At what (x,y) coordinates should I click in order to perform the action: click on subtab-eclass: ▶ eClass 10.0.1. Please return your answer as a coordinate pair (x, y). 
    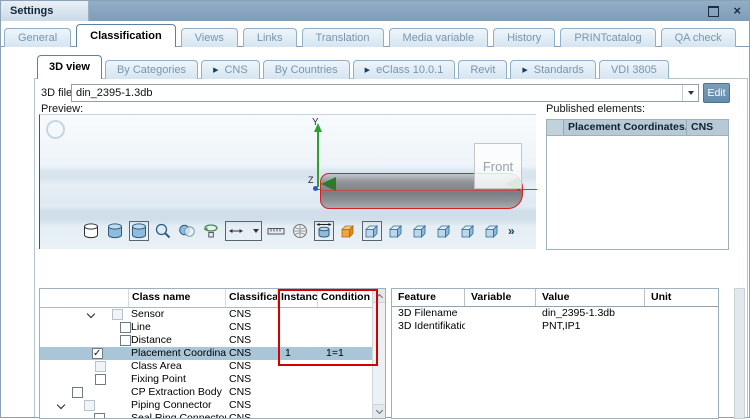
    Looking at the image, I should click on (404, 69).